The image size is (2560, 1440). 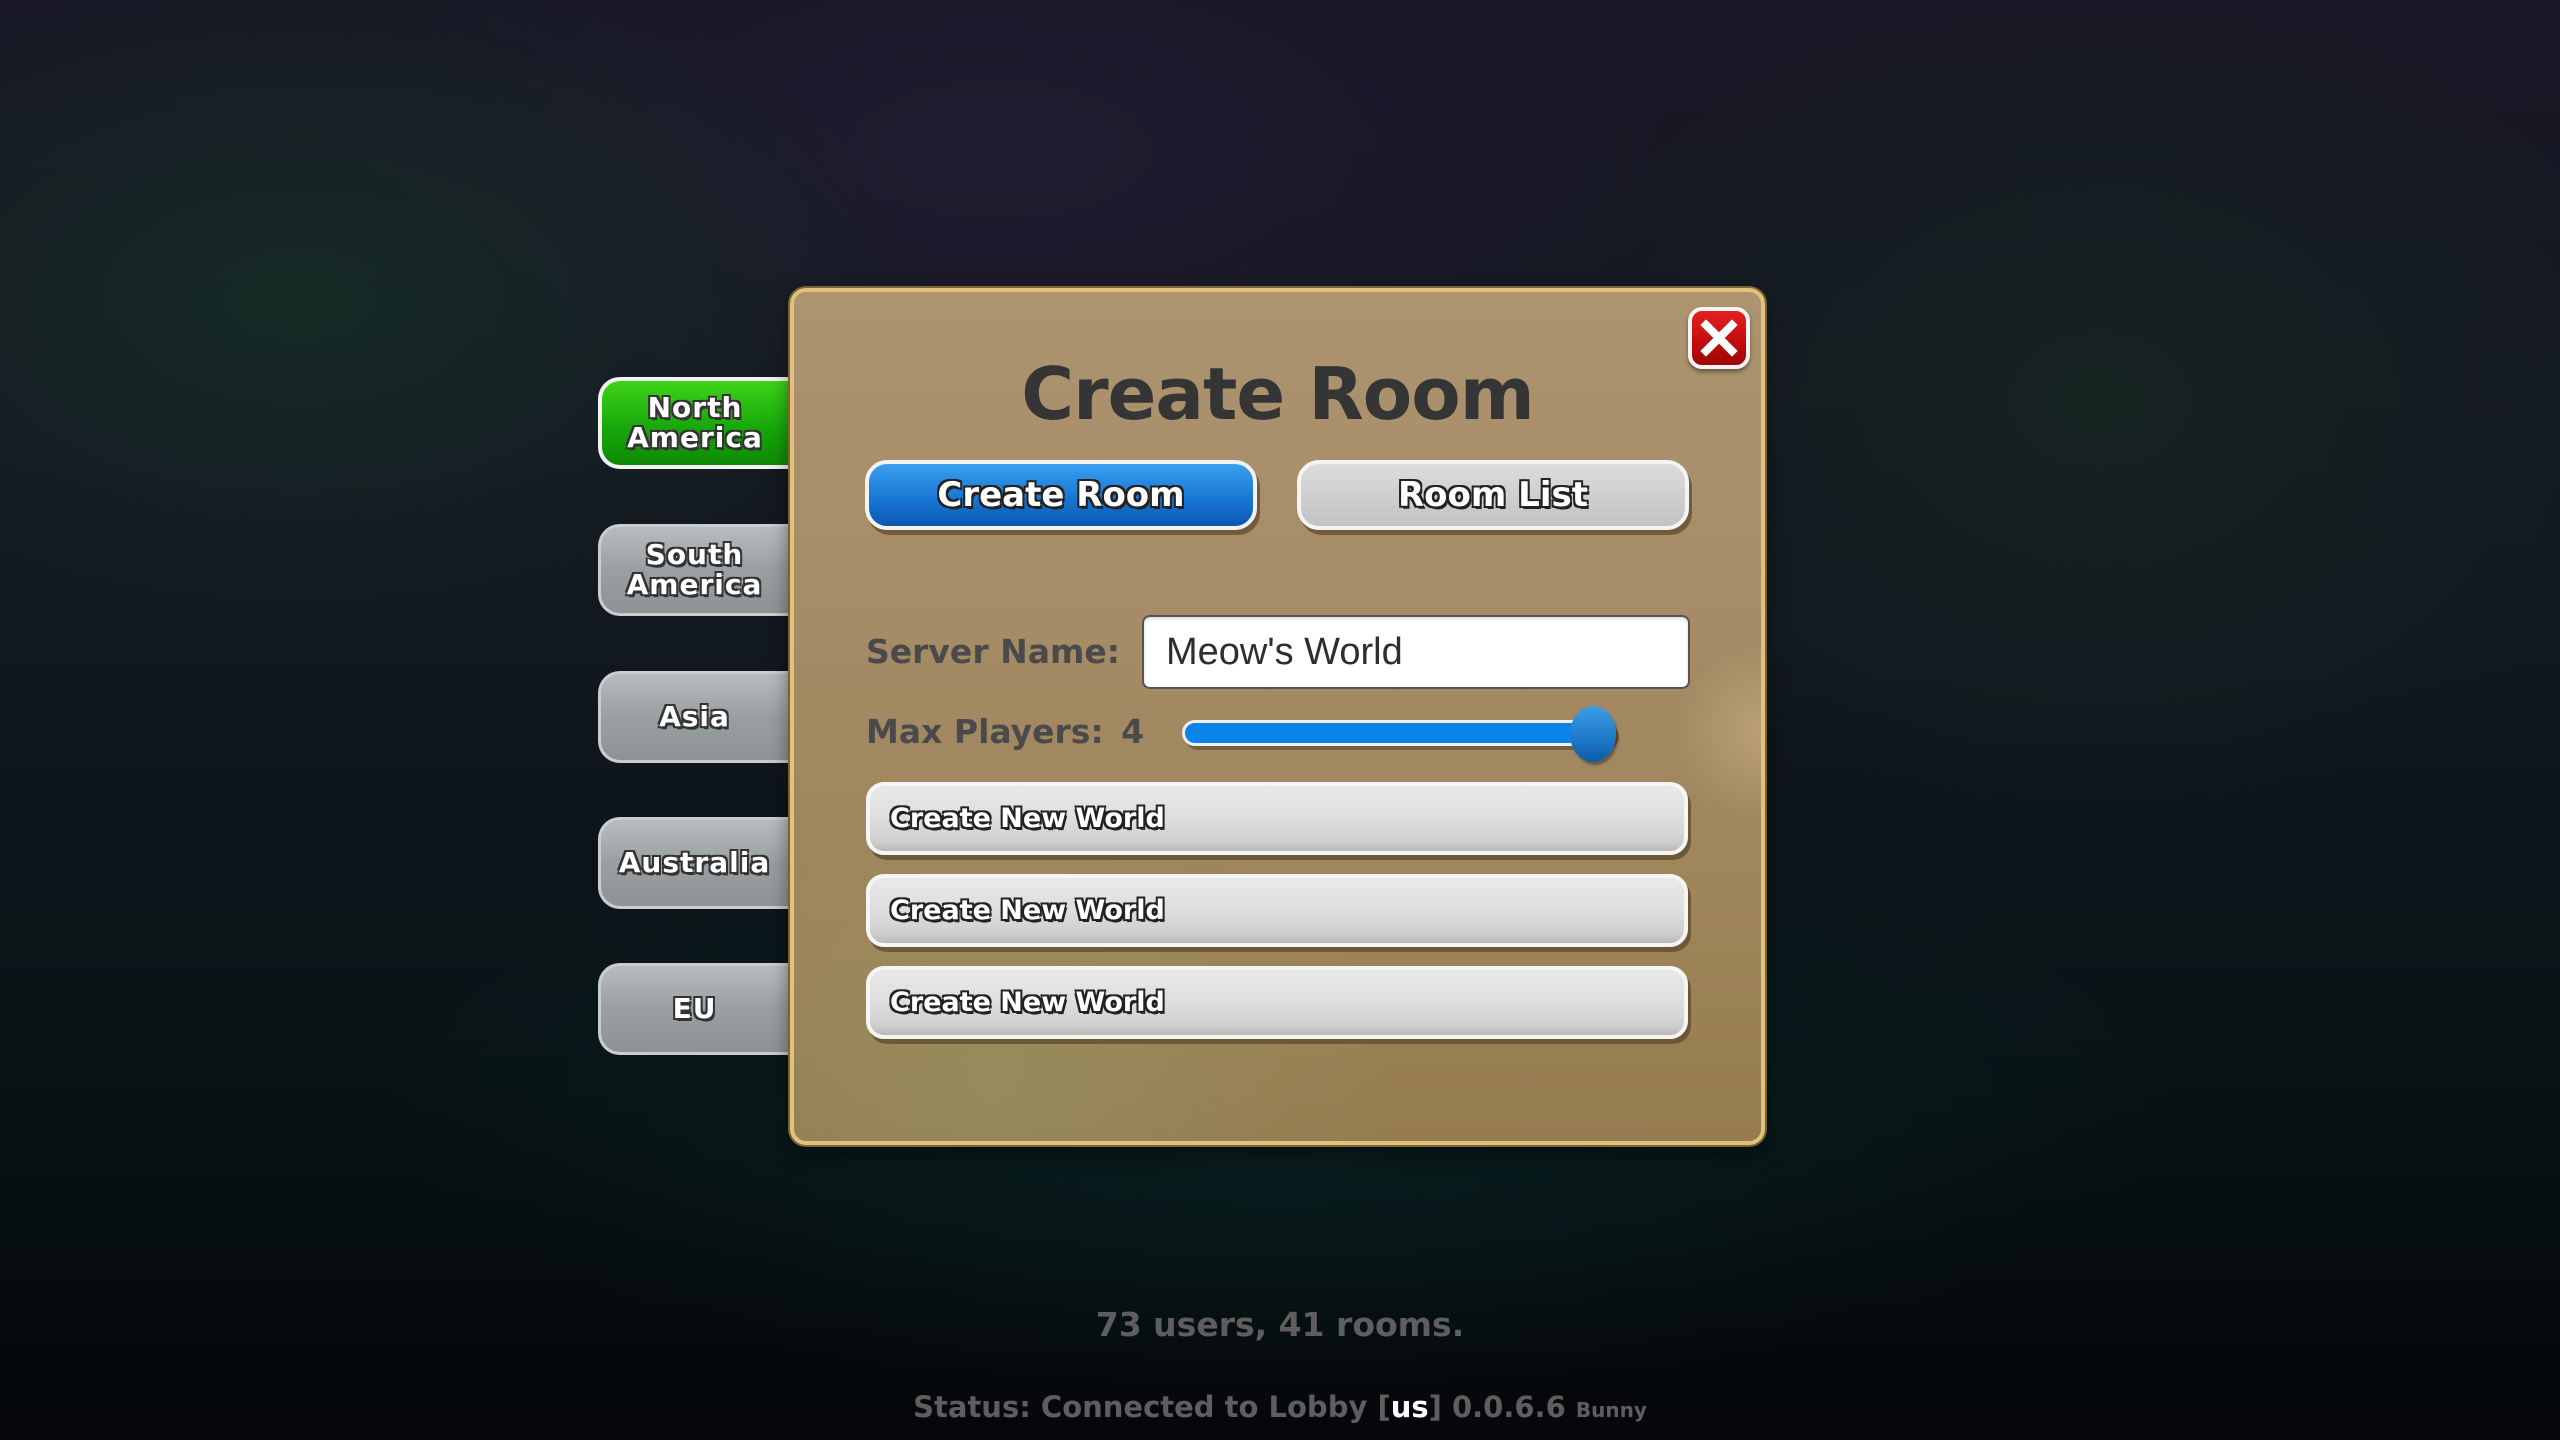 What do you see at coordinates (1061, 495) in the screenshot?
I see `tab-create-room: Create Room` at bounding box center [1061, 495].